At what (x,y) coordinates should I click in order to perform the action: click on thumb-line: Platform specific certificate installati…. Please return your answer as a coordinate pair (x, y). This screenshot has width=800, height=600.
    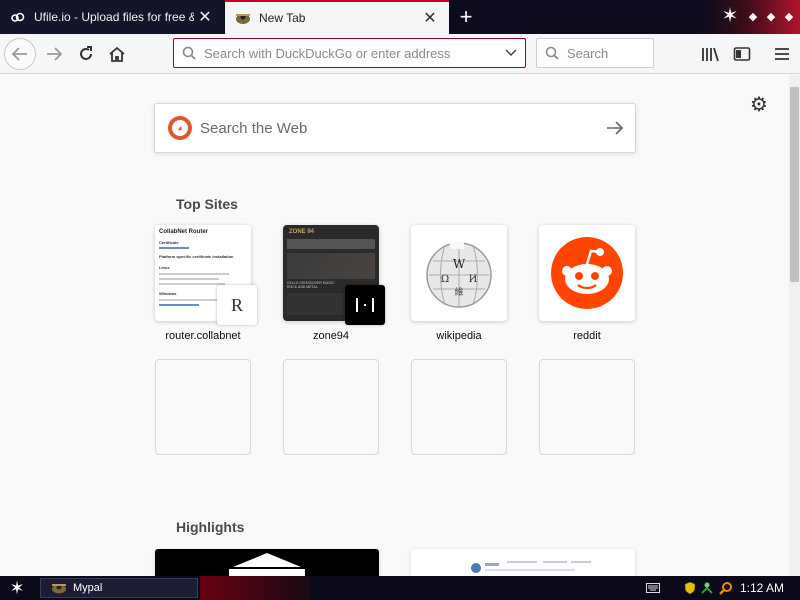
    Looking at the image, I should click on (196, 256).